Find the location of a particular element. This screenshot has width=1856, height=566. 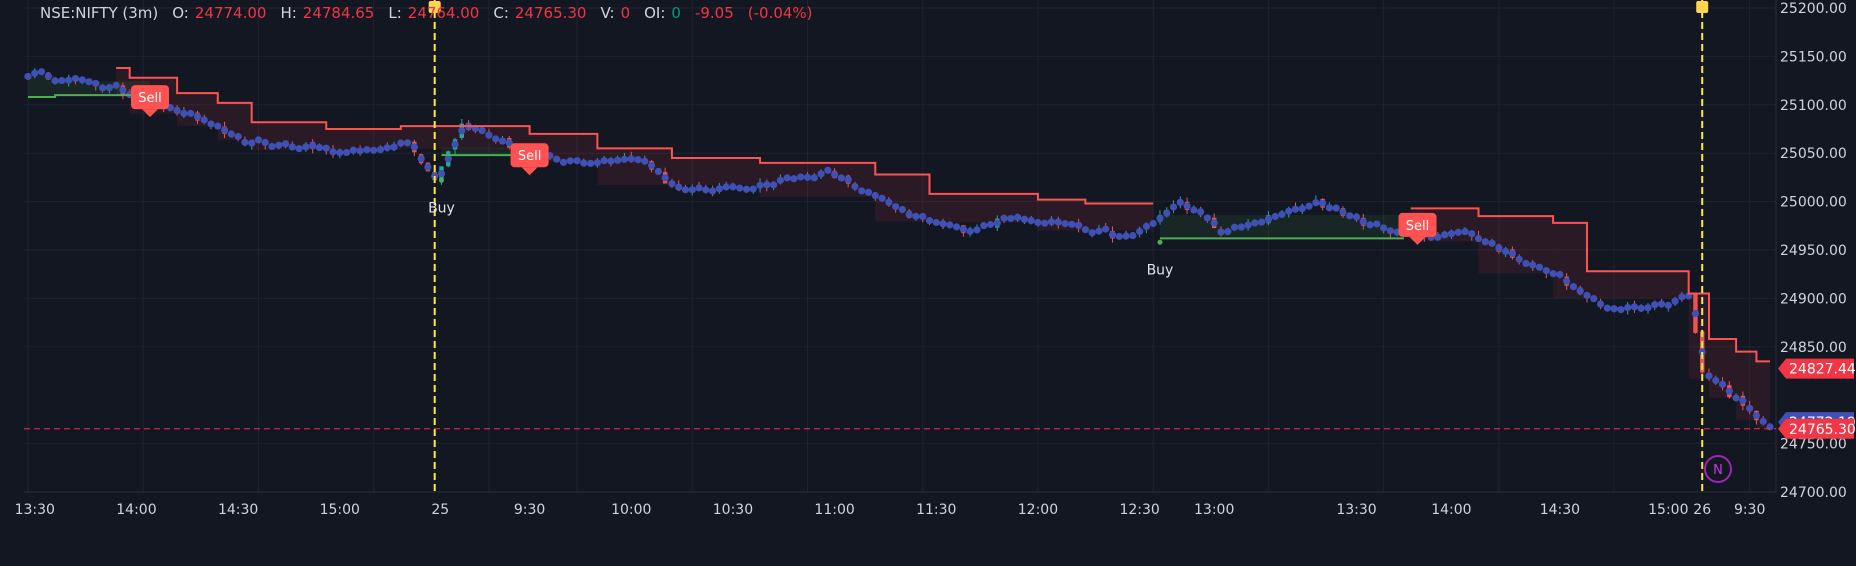

time-tick-label: 14:00 is located at coordinates (1451, 510).